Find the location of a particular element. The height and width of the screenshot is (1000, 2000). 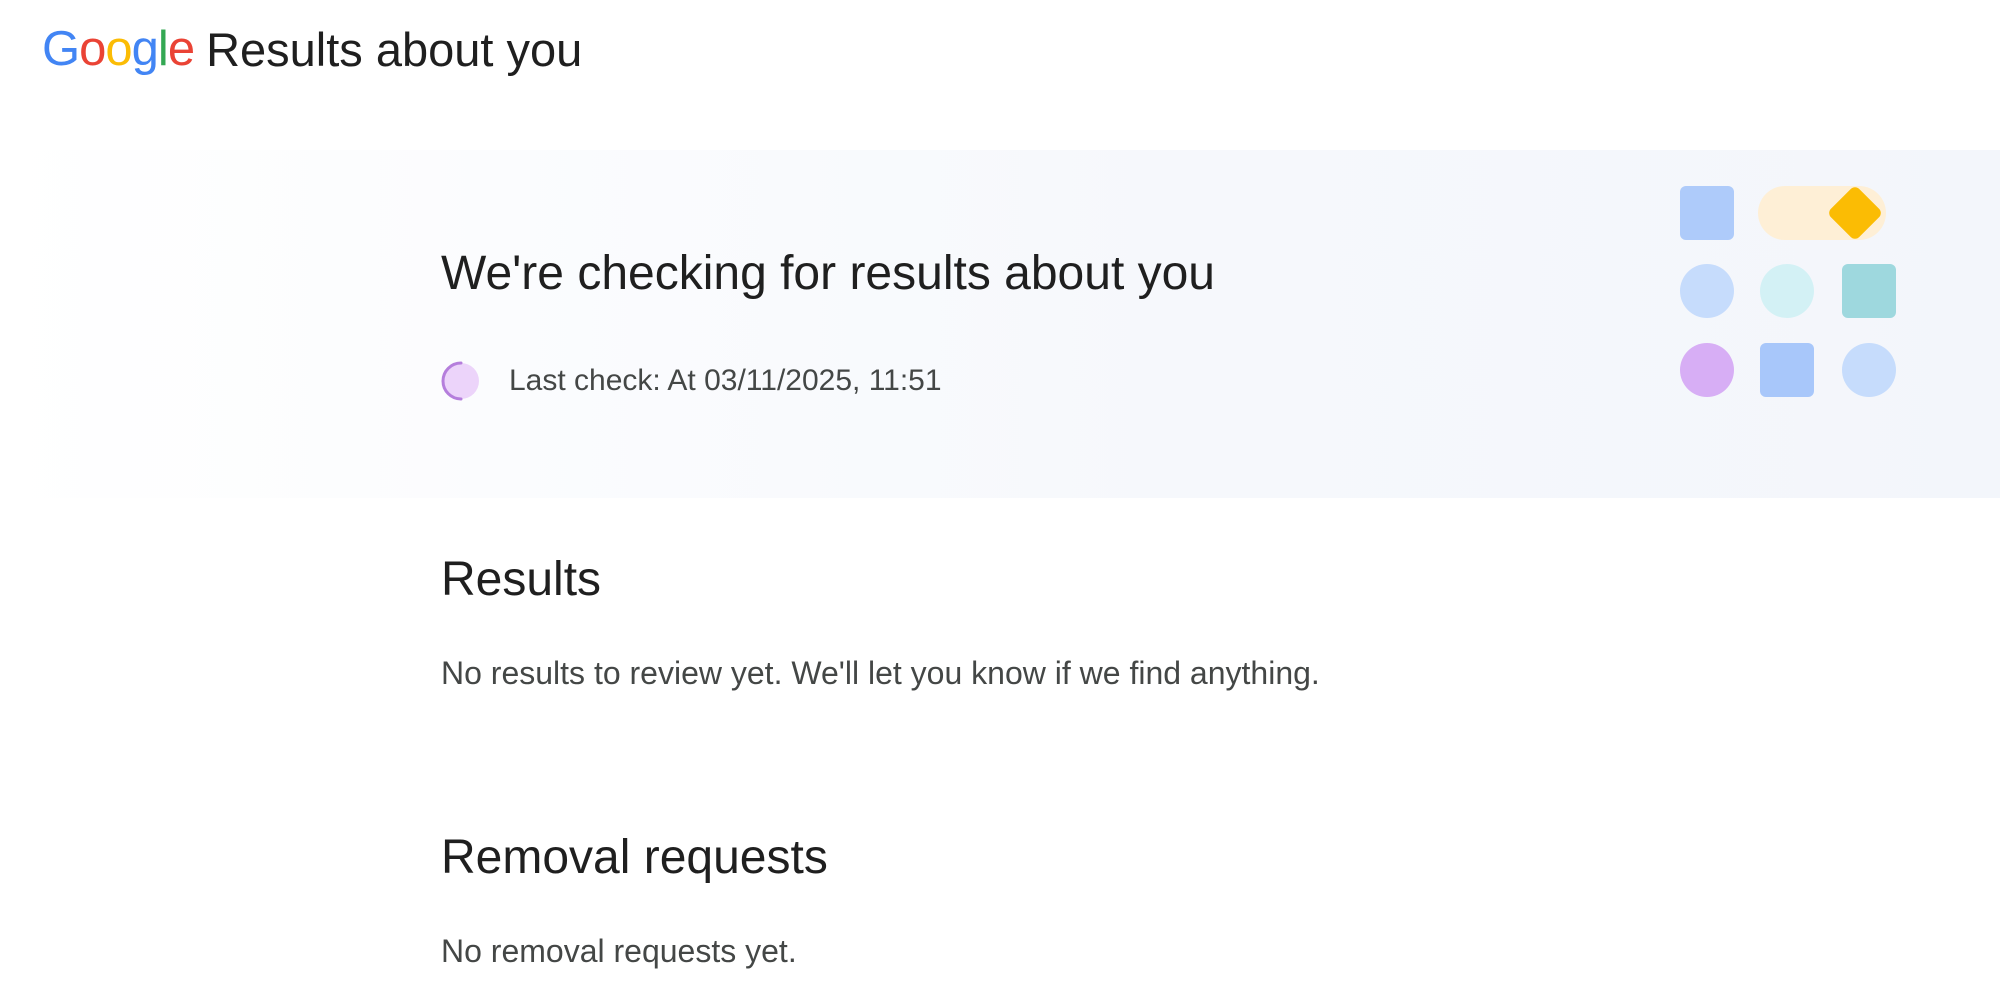

app-title: Results about you is located at coordinates (394, 49).